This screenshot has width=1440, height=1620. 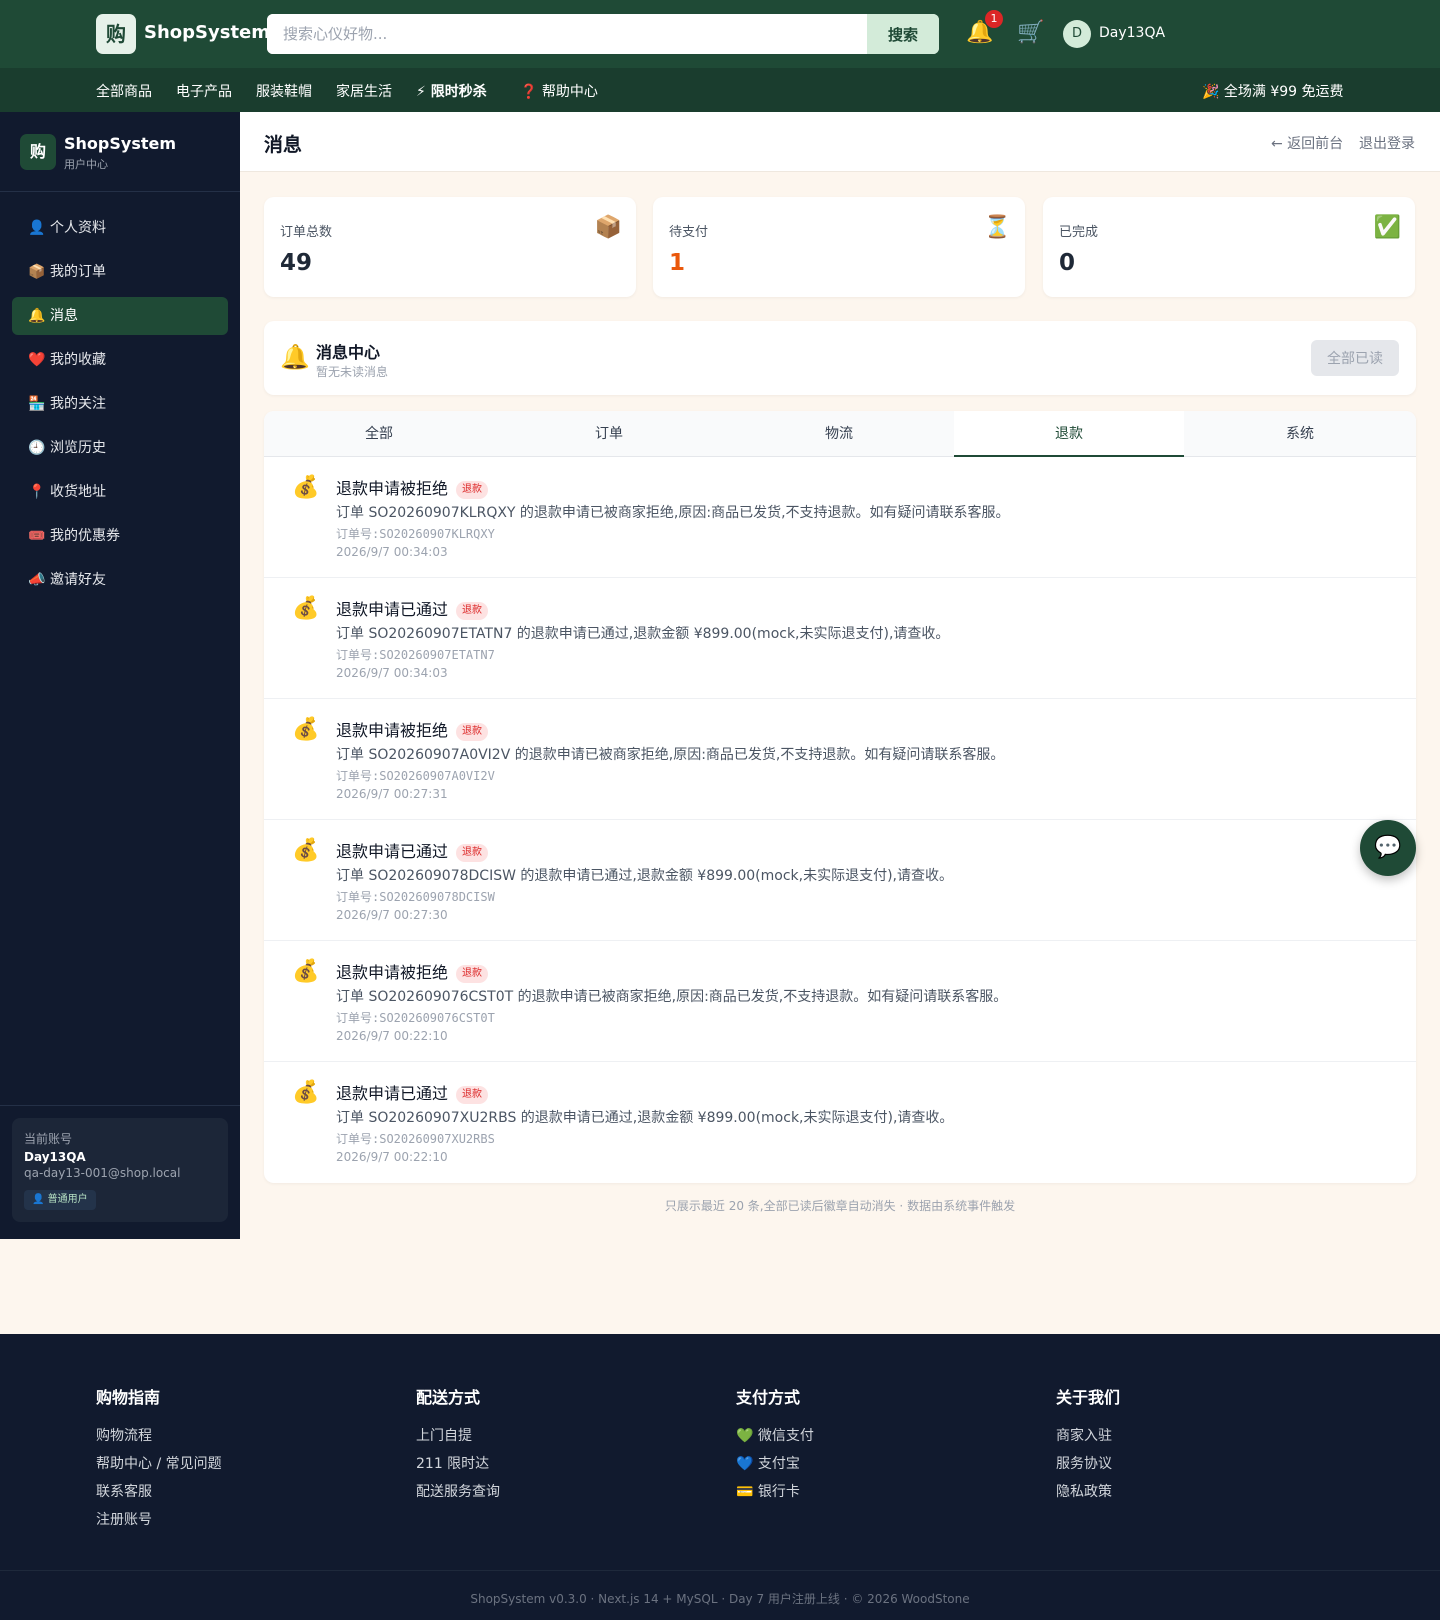 I want to click on brand-name: ShopSystem, so click(x=207, y=32).